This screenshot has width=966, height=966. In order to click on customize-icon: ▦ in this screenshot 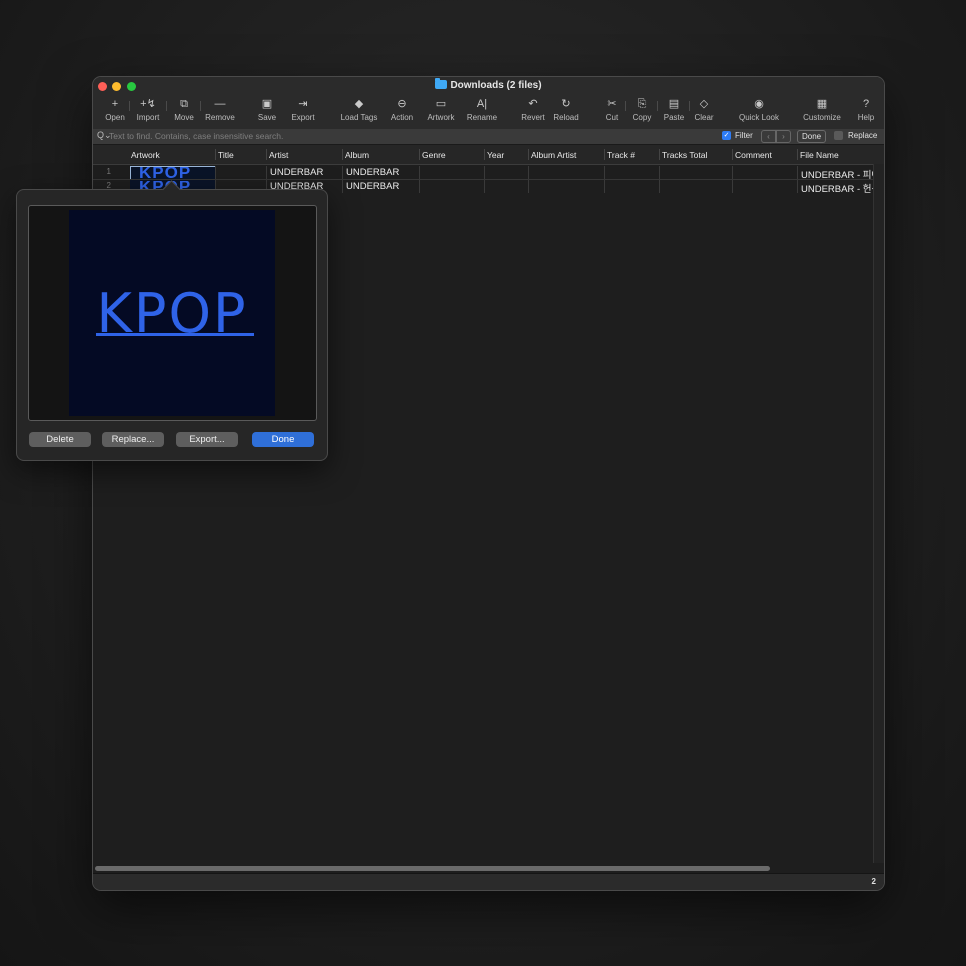, I will do `click(822, 104)`.